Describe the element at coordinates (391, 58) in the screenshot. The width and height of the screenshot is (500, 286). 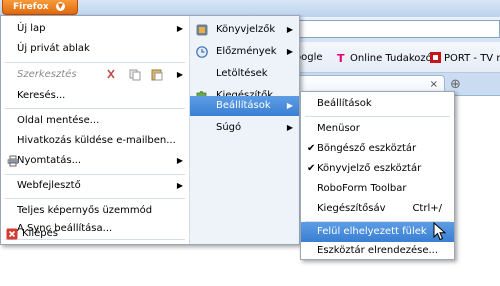
I see `bookmark-label: Online Tudakozó` at that location.